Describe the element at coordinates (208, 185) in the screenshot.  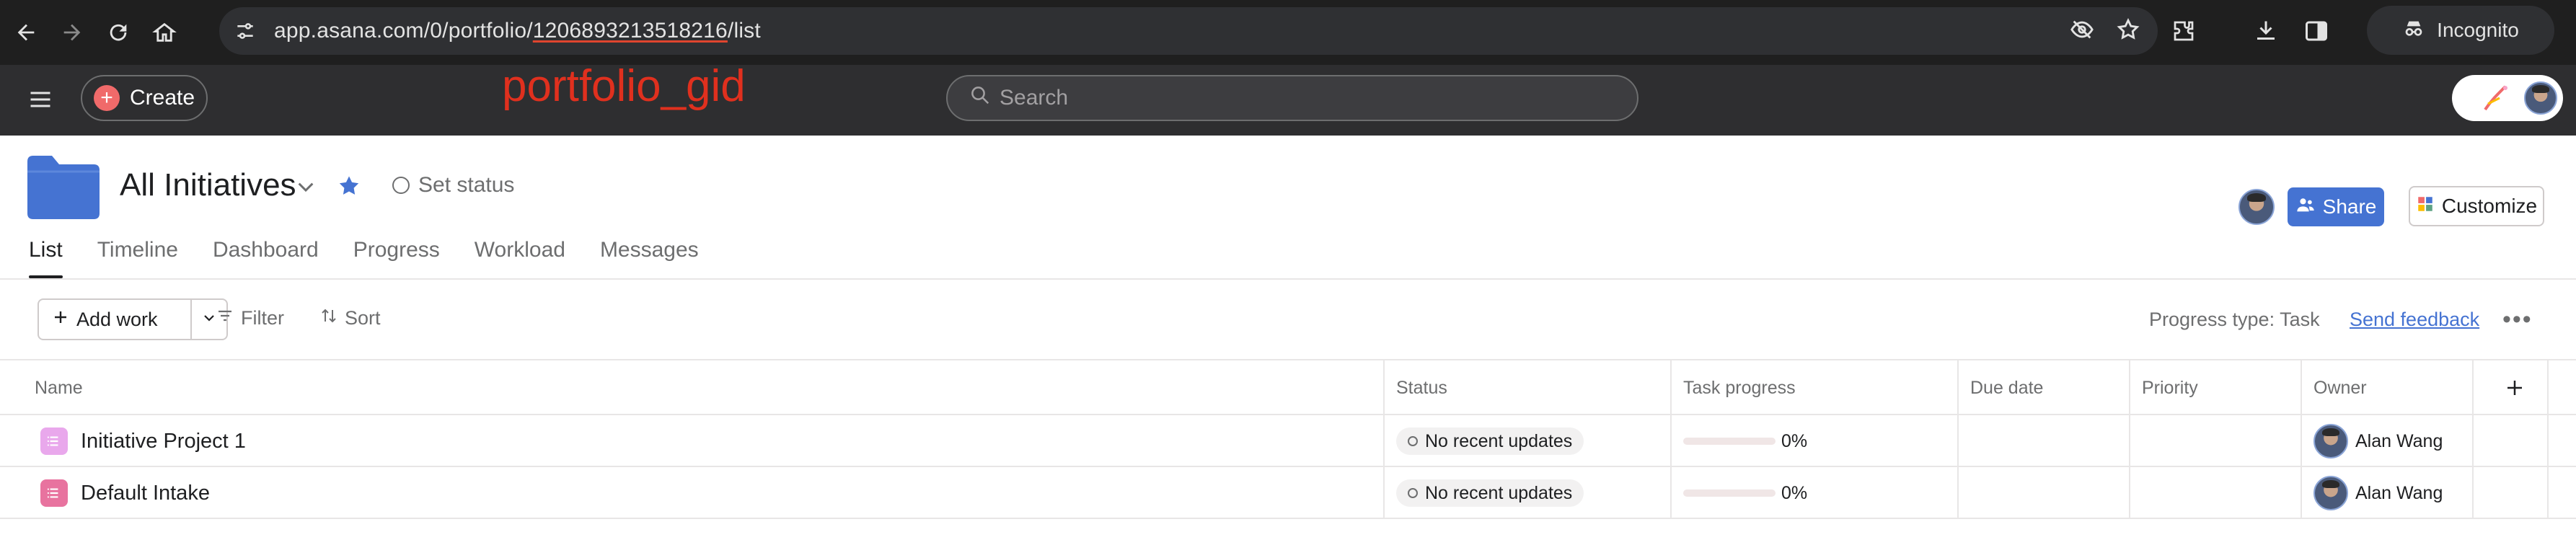
I see `page-title: All Initiatives` at that location.